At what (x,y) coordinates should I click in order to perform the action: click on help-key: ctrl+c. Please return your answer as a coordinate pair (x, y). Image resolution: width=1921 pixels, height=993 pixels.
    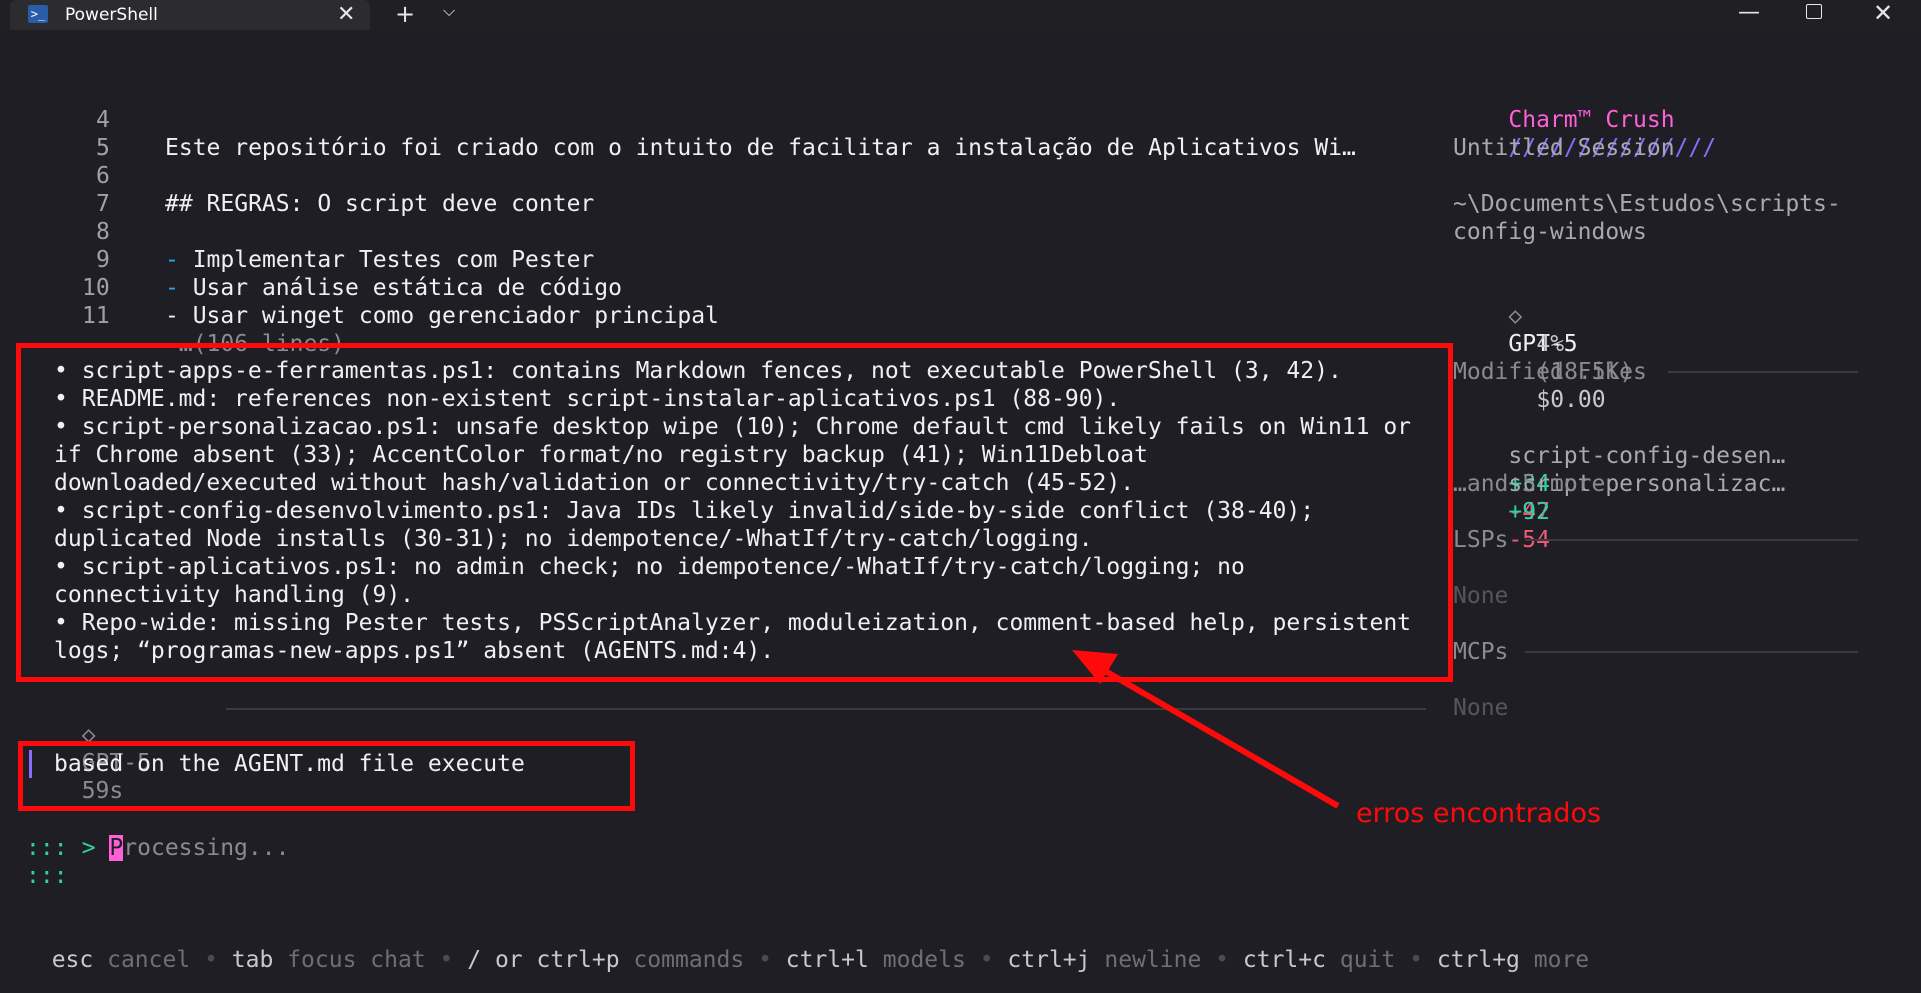
    Looking at the image, I should click on (1284, 960).